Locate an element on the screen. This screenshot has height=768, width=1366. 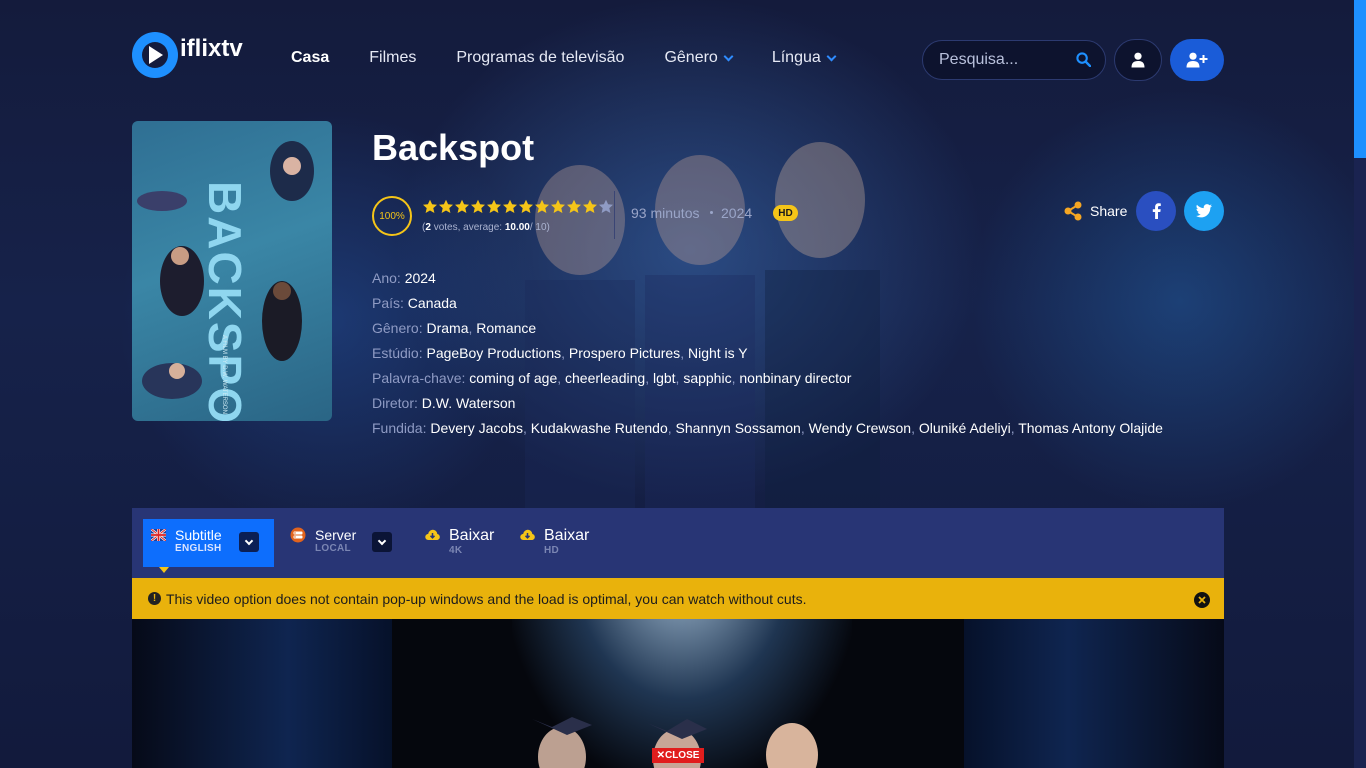
detail-link: Wendy Crewson is located at coordinates (860, 428).